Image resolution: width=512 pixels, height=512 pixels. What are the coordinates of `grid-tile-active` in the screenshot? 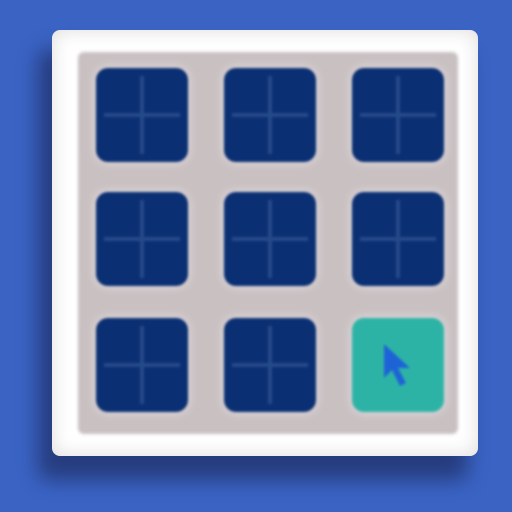 It's located at (398, 365).